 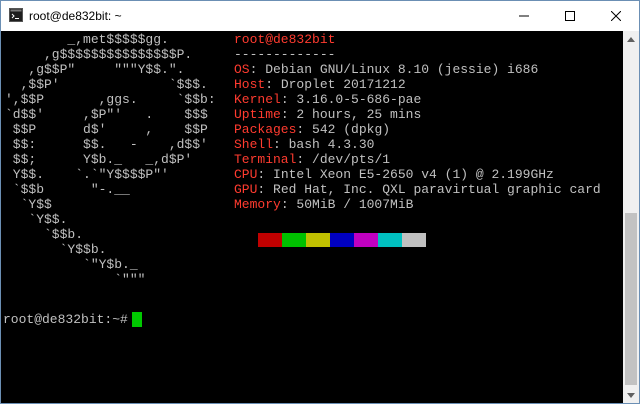 I want to click on scrollbar-thumb, so click(x=631, y=299).